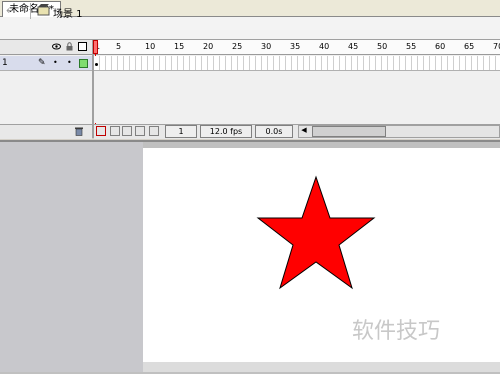 The height and width of the screenshot is (374, 500). I want to click on keyframe, so click(96, 64).